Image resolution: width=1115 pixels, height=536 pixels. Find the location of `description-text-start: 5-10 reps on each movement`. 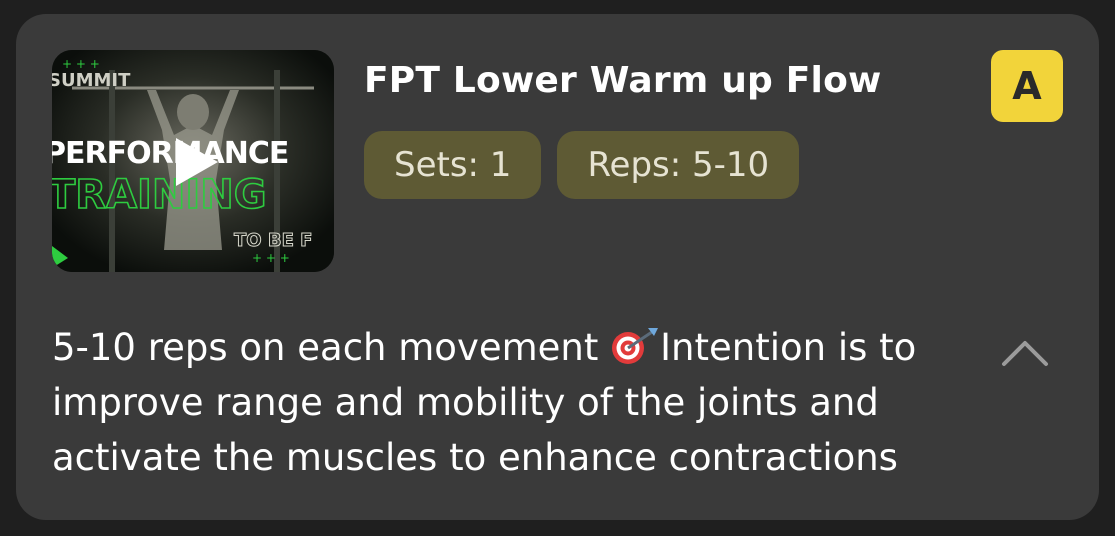

description-text-start: 5-10 reps on each movement is located at coordinates (331, 347).